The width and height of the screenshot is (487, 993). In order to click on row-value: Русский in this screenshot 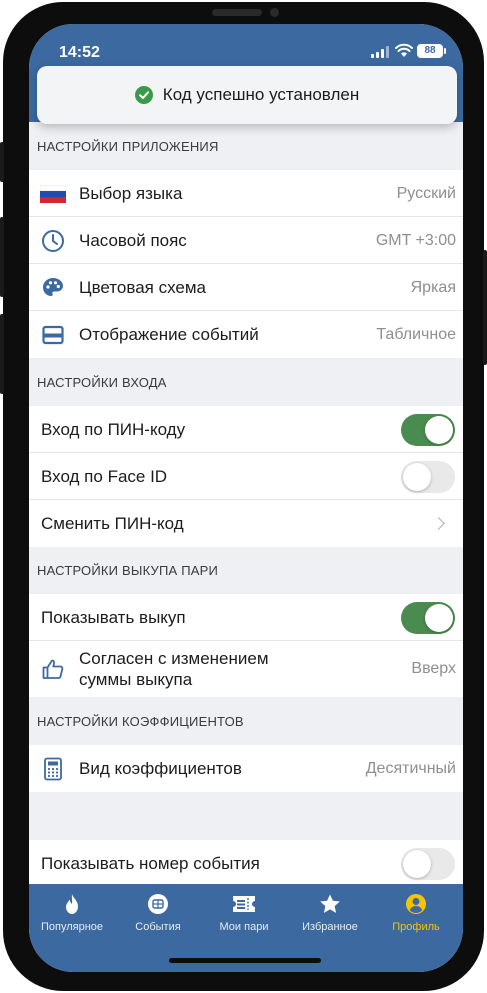, I will do `click(426, 193)`.